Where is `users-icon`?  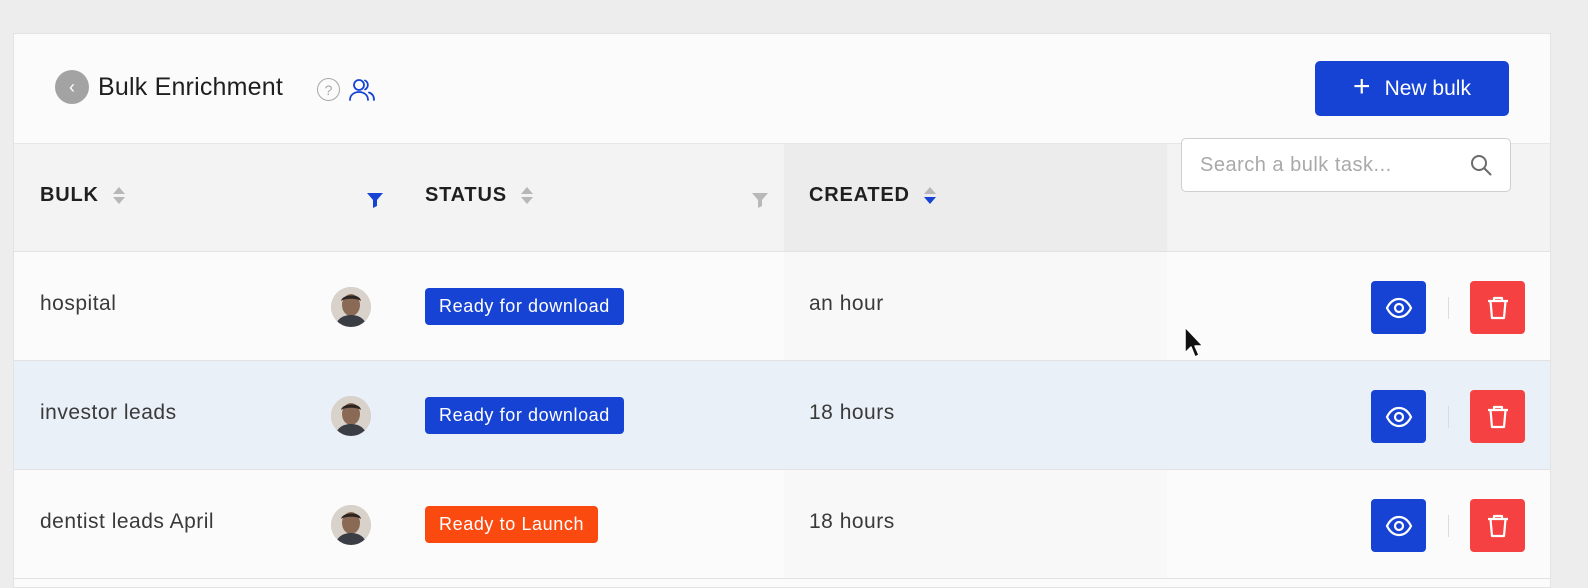
users-icon is located at coordinates (362, 90).